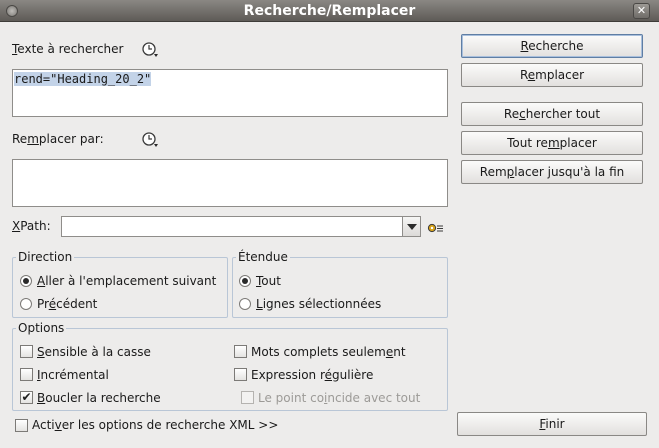 The image size is (659, 448). What do you see at coordinates (155, 425) in the screenshot?
I see `xml-options-label: Activer les options de recherche XML >>` at bounding box center [155, 425].